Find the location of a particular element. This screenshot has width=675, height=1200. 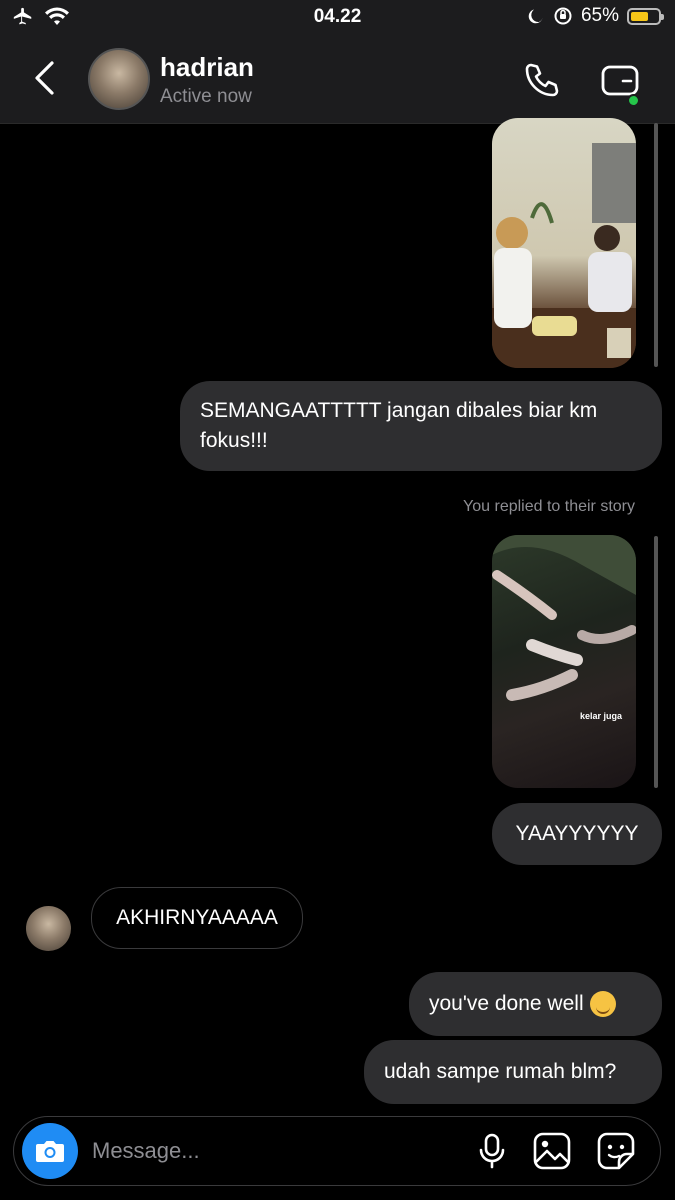

smiling-hearts-emoji-icon is located at coordinates (602, 1004).